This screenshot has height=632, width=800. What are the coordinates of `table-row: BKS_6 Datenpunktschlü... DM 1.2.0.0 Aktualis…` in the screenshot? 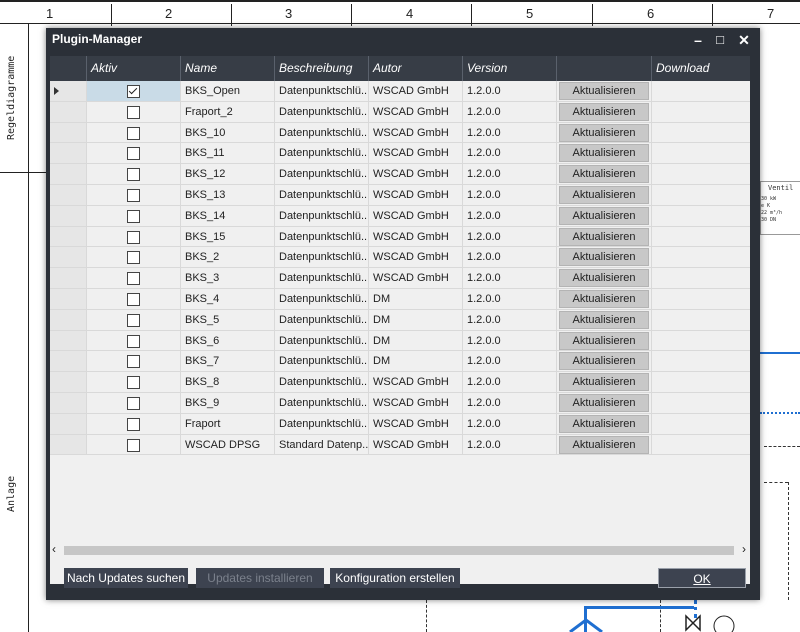 It's located at (400, 341).